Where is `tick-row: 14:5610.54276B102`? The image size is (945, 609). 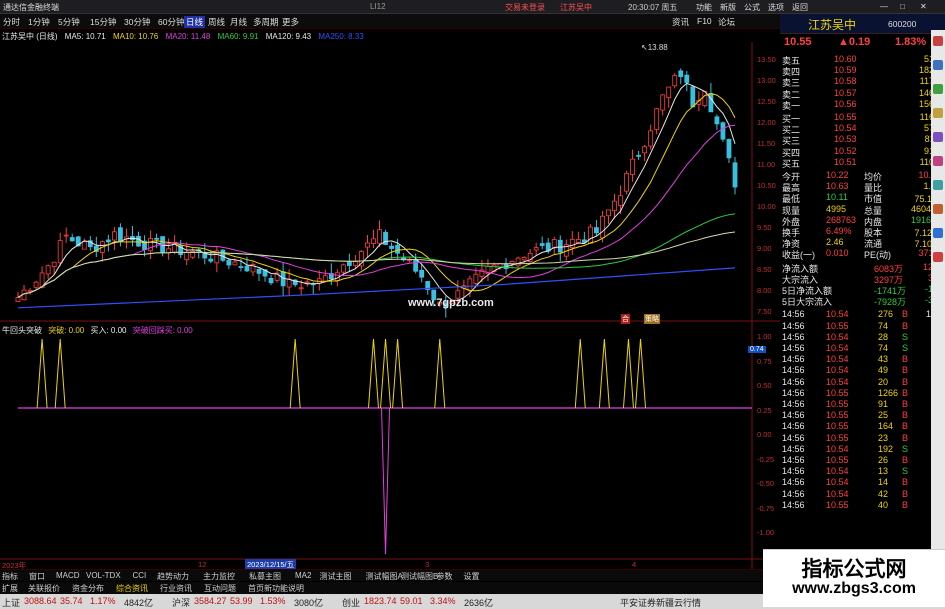 tick-row: 14:5610.54276B102 is located at coordinates (862, 314).